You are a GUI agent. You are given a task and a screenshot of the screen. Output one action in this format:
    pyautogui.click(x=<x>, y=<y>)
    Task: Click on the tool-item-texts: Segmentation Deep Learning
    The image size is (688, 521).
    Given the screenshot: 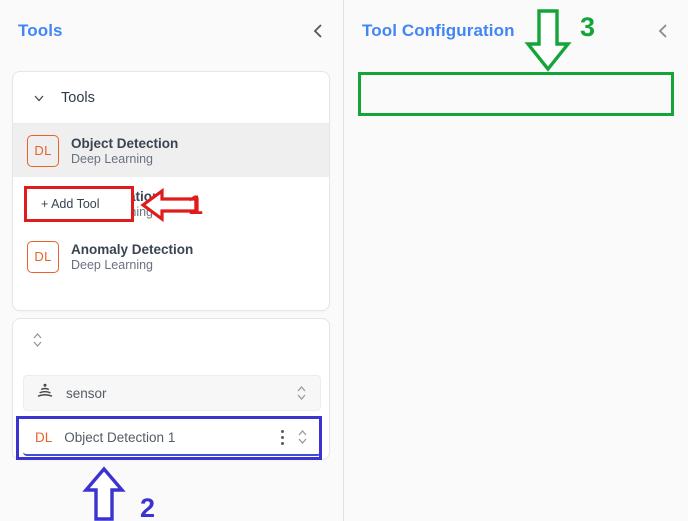 What is the action you would take?
    pyautogui.click(x=115, y=204)
    